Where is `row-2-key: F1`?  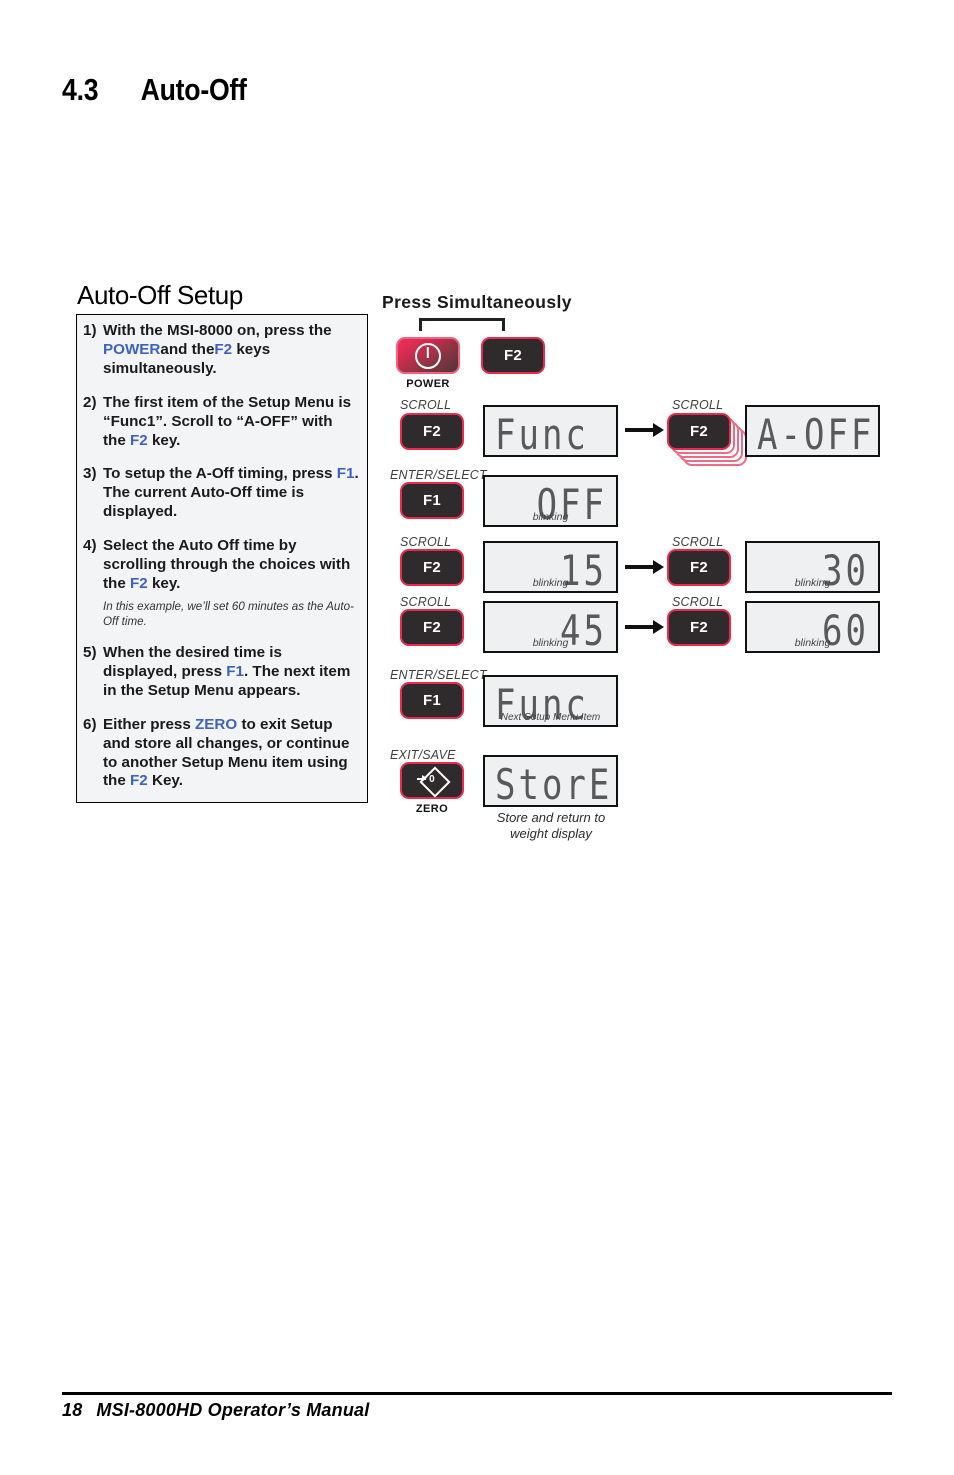 row-2-key: F1 is located at coordinates (432, 500).